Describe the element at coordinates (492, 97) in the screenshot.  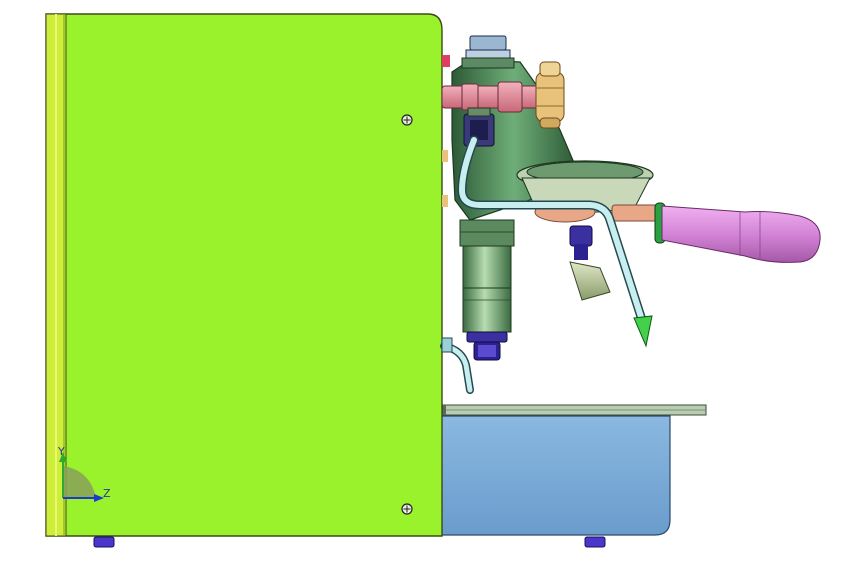
I see `valve-body` at that location.